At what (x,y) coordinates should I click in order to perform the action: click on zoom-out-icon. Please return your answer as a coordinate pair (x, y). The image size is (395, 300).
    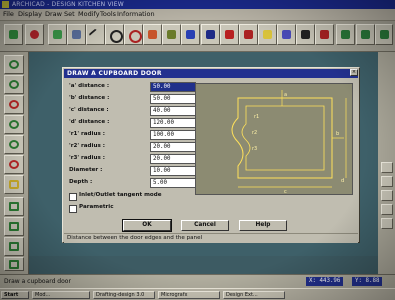
    Looking at the image, I should click on (14, 84).